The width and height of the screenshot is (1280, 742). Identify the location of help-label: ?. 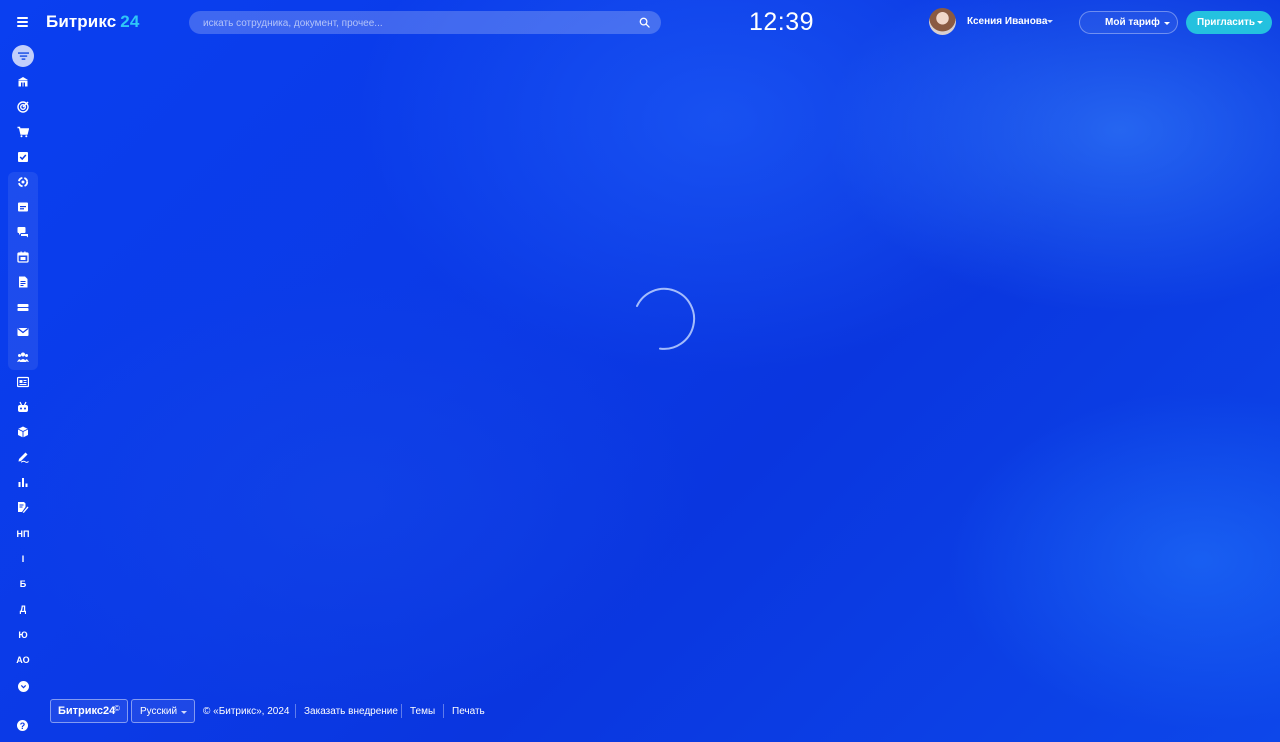
(22, 725).